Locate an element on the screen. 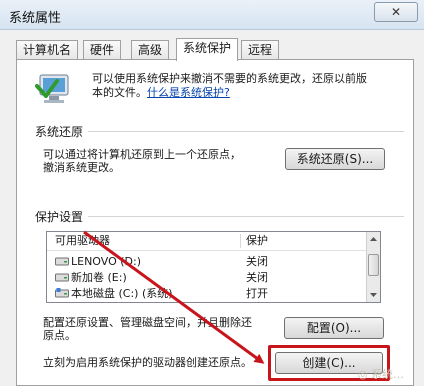 This screenshot has height=386, width=424. intro-text-line2: 本的文件。什么是系统保护? is located at coordinates (161, 93).